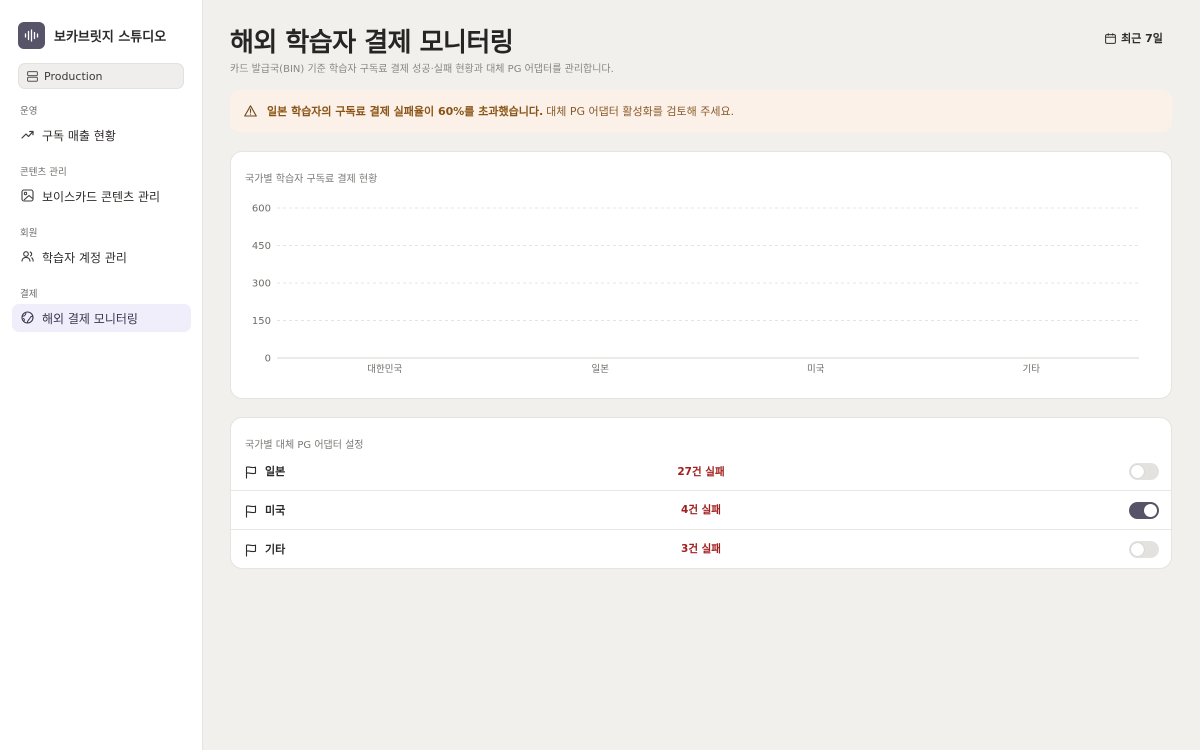  Describe the element at coordinates (275, 549) in the screenshot. I see `pg-row-country: 기타` at that location.